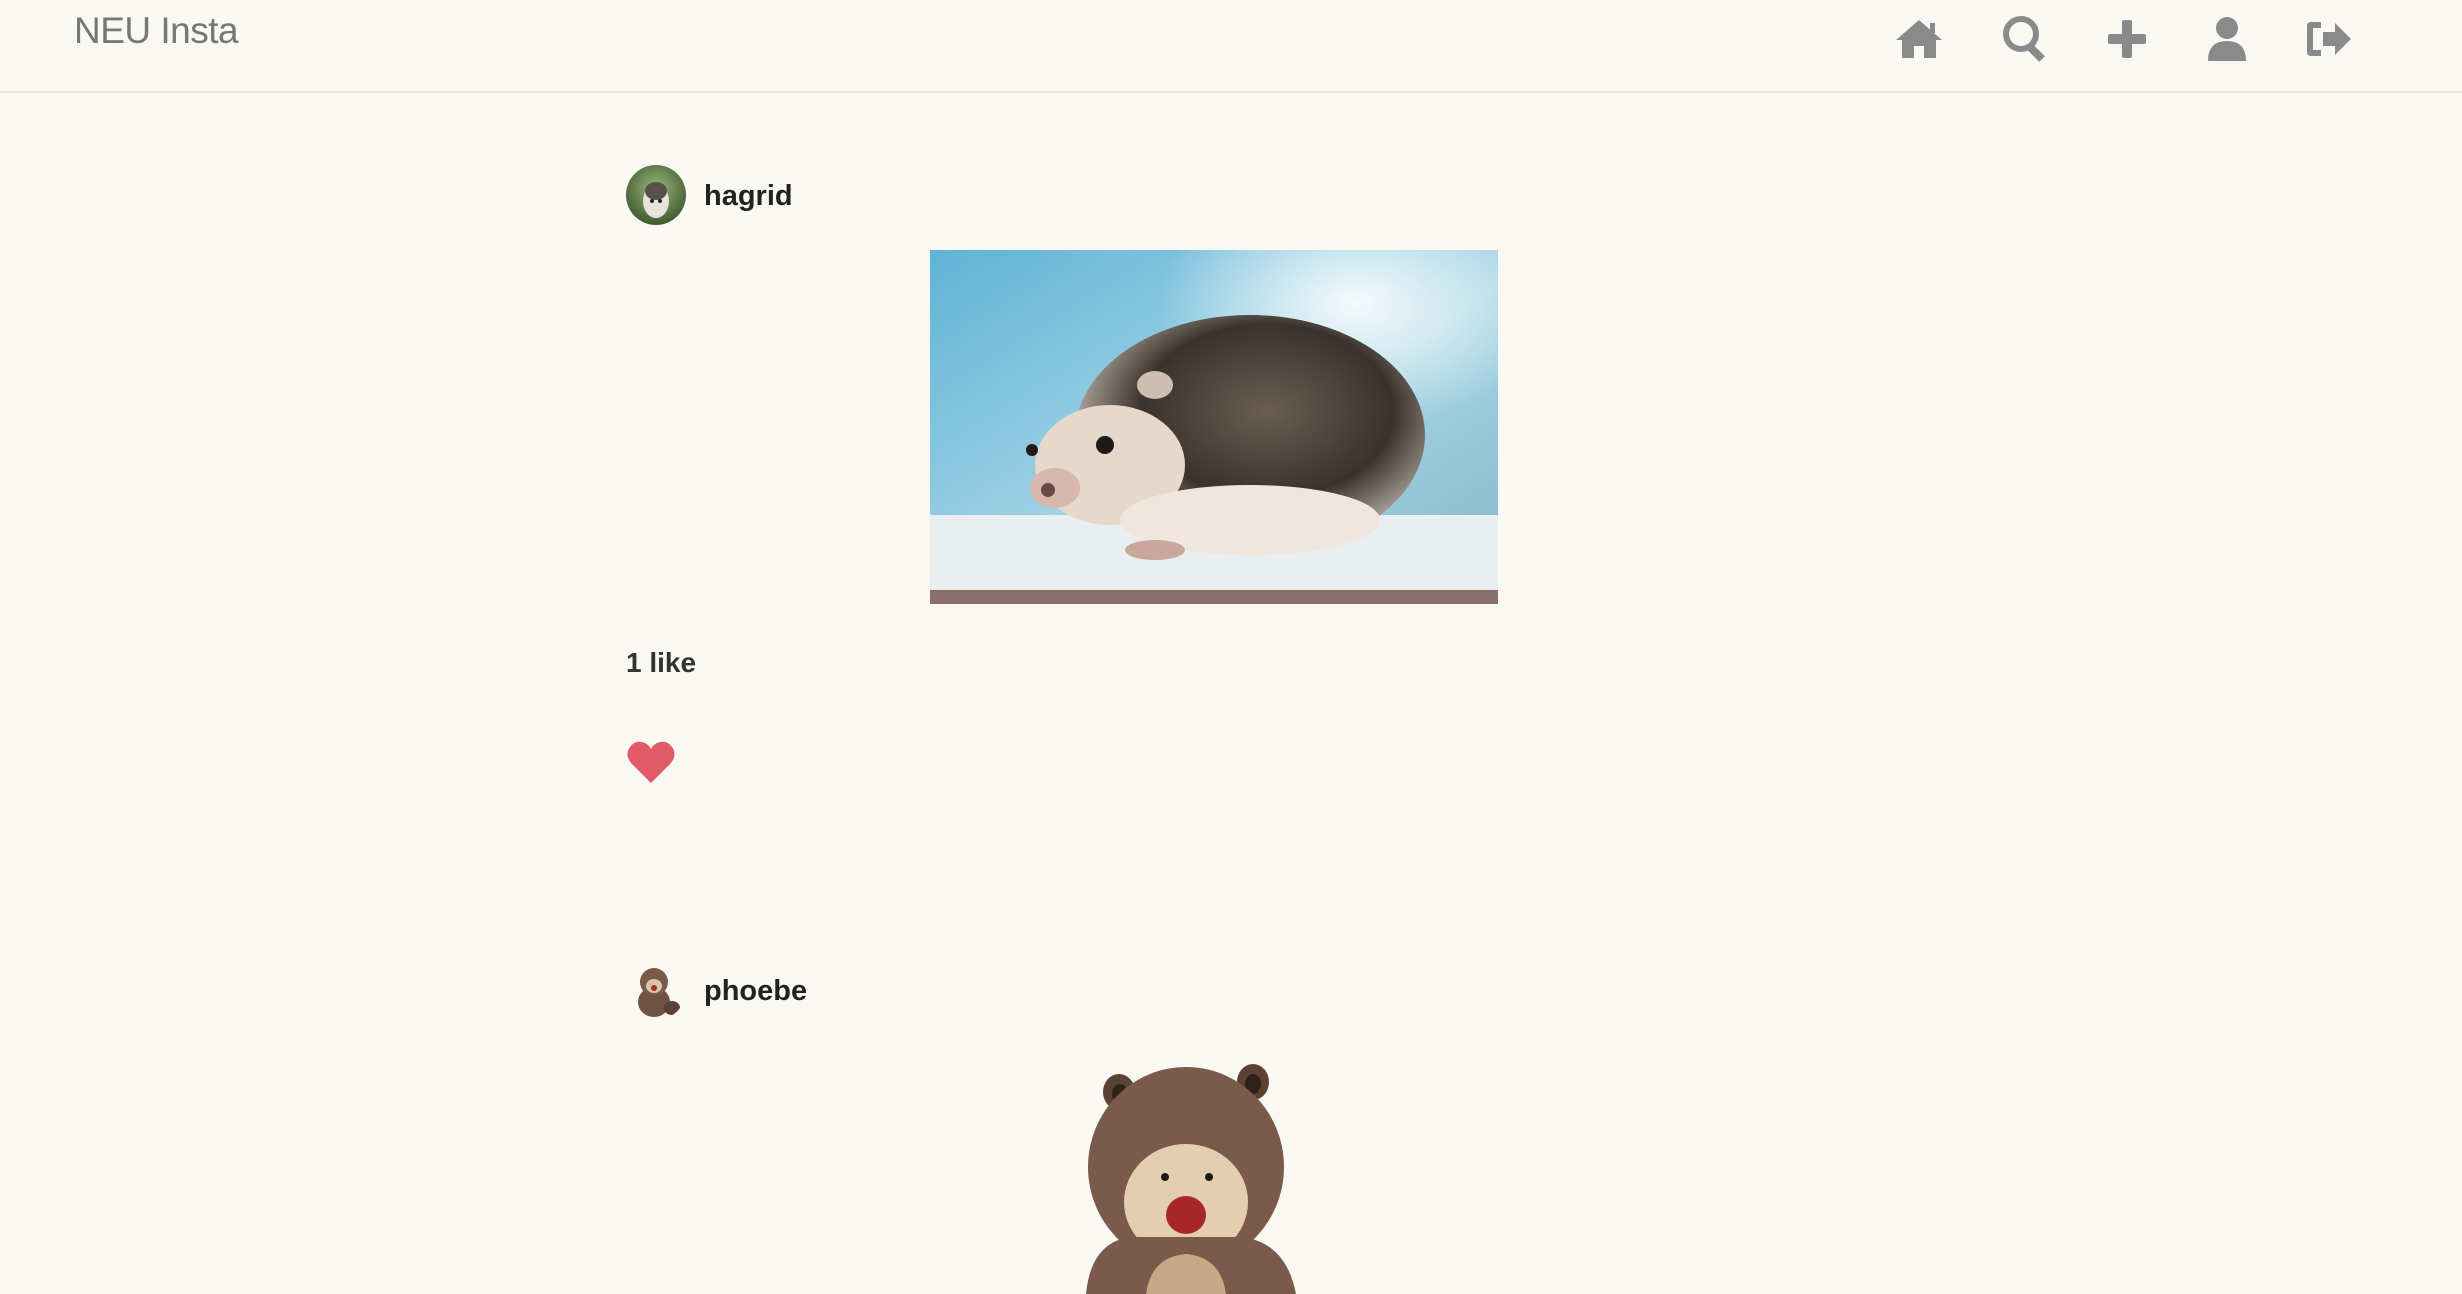  I want to click on top-navbar: NEU Insta, so click(1231, 46).